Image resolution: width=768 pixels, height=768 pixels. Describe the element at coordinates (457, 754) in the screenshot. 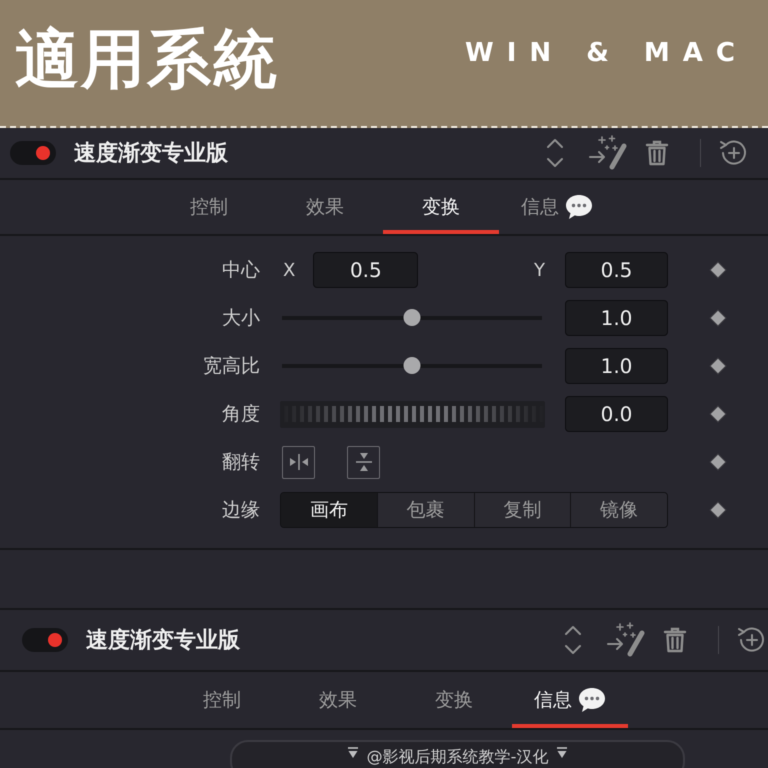

I see `dropdown: @影视后期系统教学-汉化` at that location.